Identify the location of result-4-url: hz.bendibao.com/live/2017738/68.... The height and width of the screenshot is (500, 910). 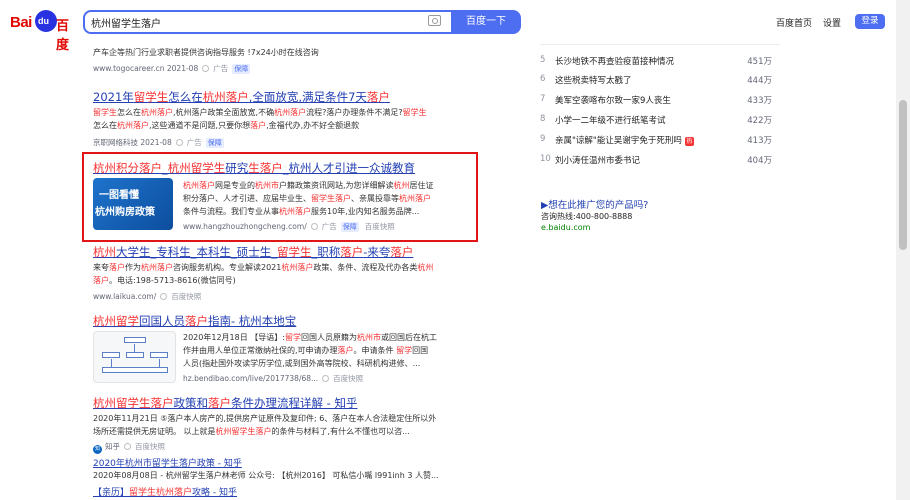
(250, 378).